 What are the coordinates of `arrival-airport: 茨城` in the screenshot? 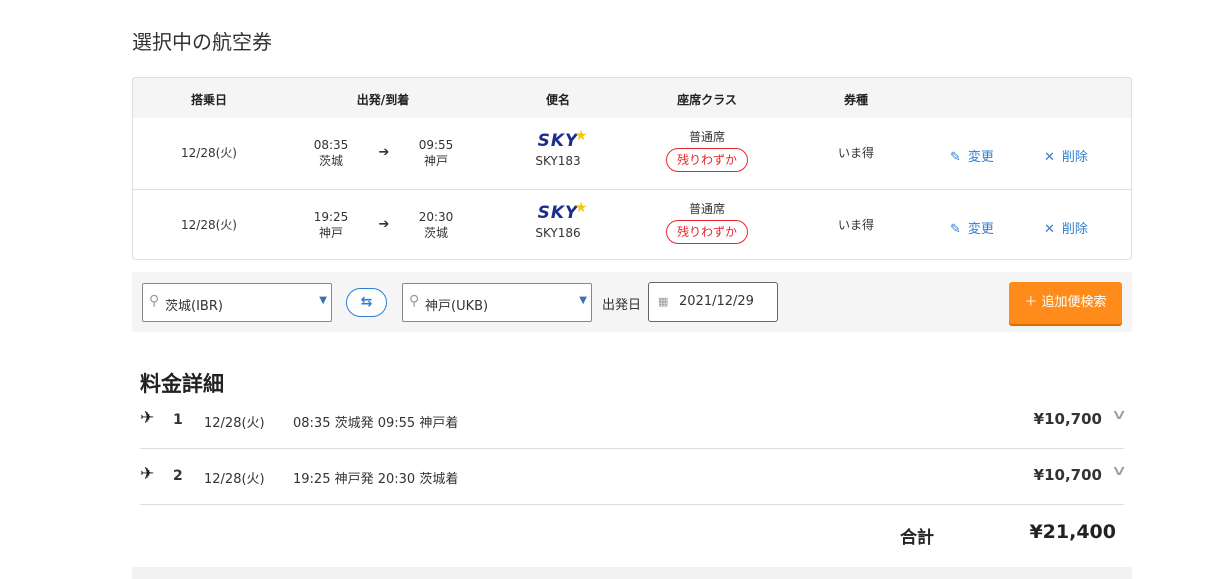 It's located at (435, 233).